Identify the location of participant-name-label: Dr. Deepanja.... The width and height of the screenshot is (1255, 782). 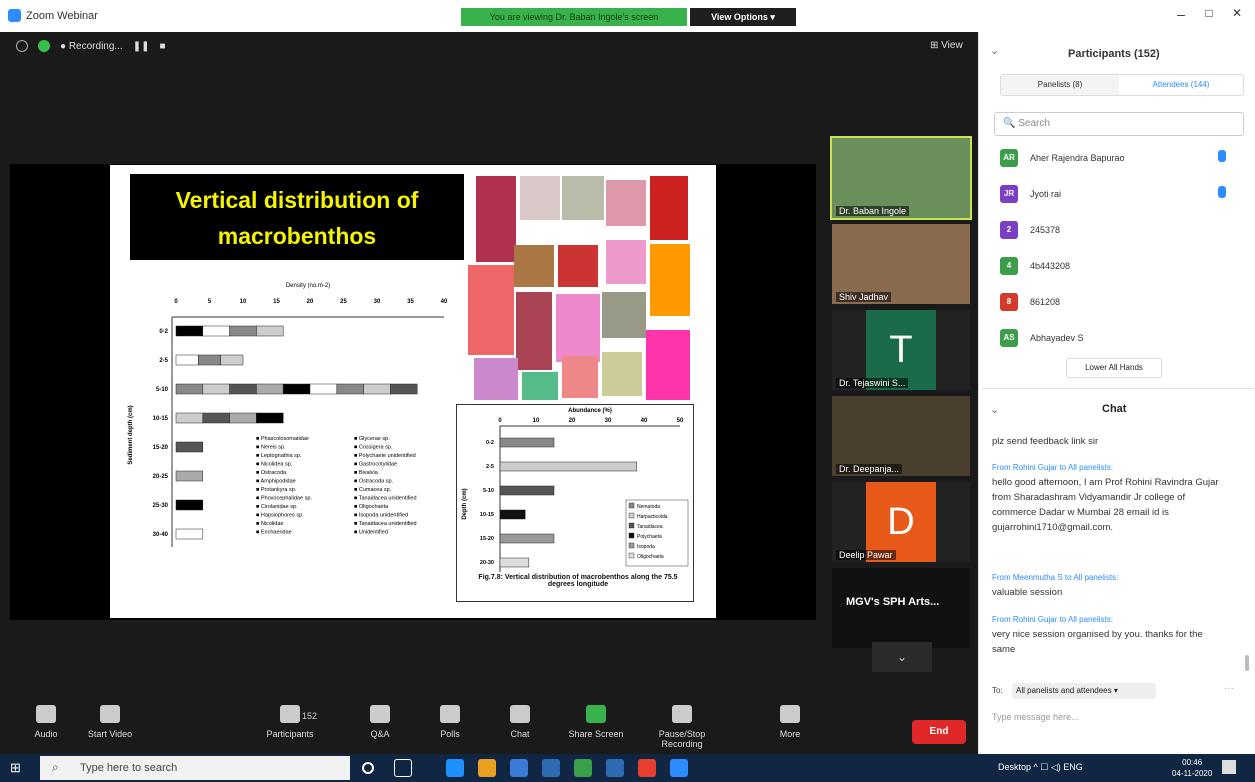
(869, 469).